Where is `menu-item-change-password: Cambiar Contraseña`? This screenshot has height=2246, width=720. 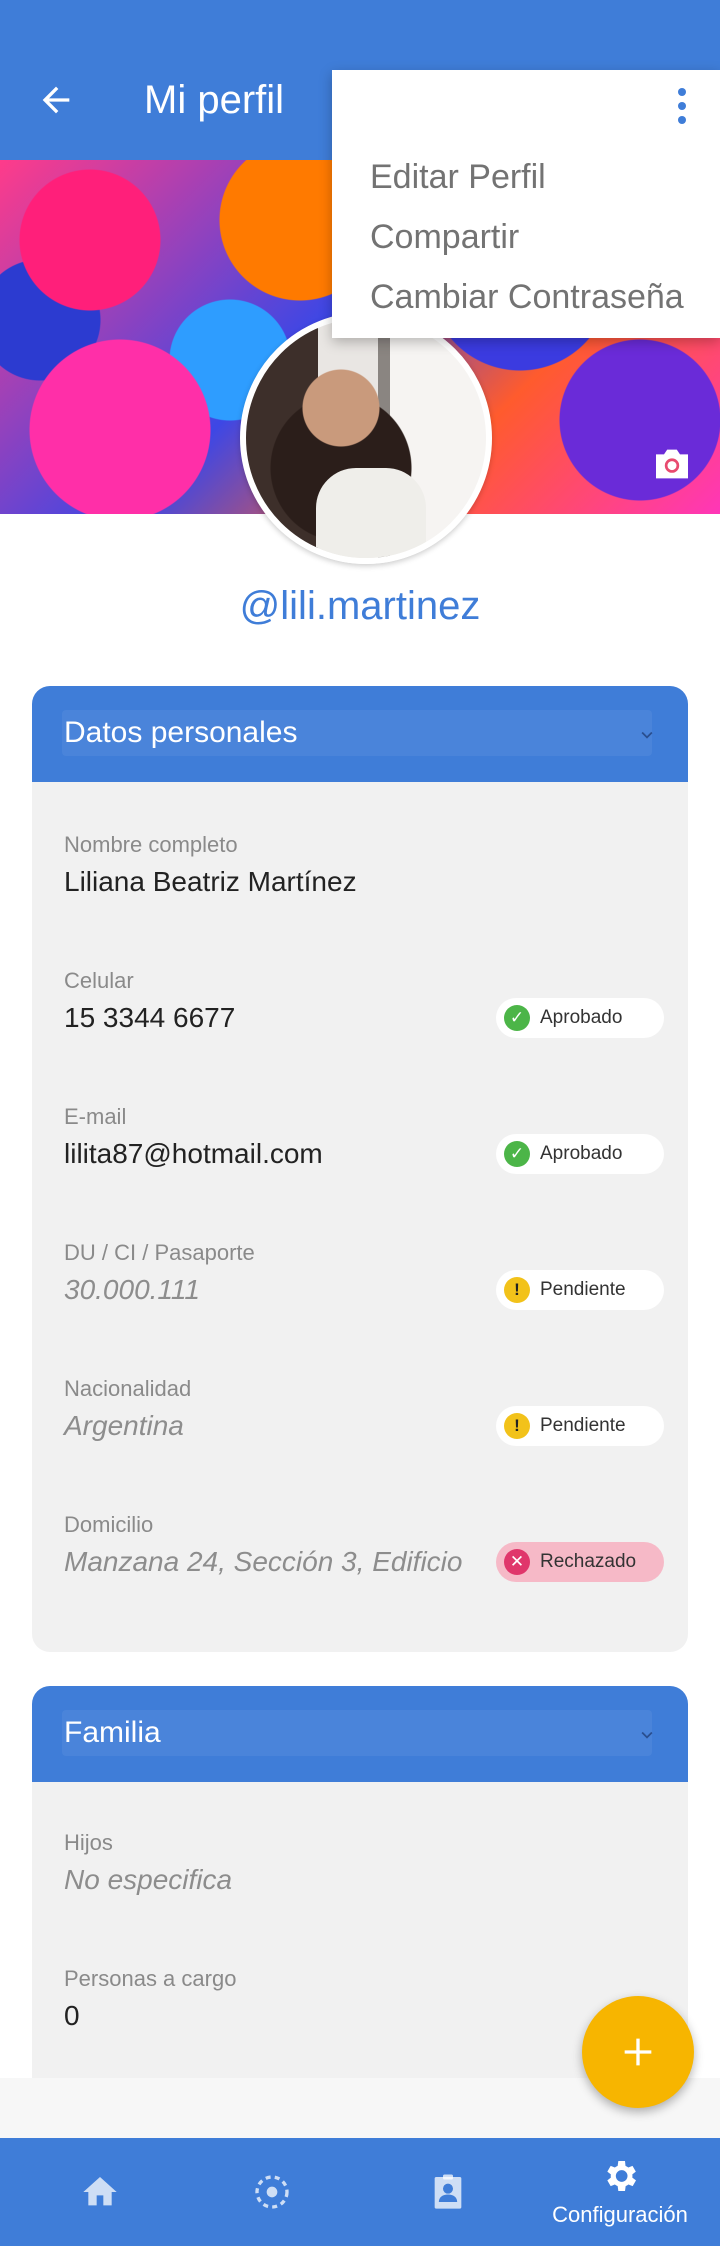
menu-item-change-password: Cambiar Contraseña is located at coordinates (527, 297).